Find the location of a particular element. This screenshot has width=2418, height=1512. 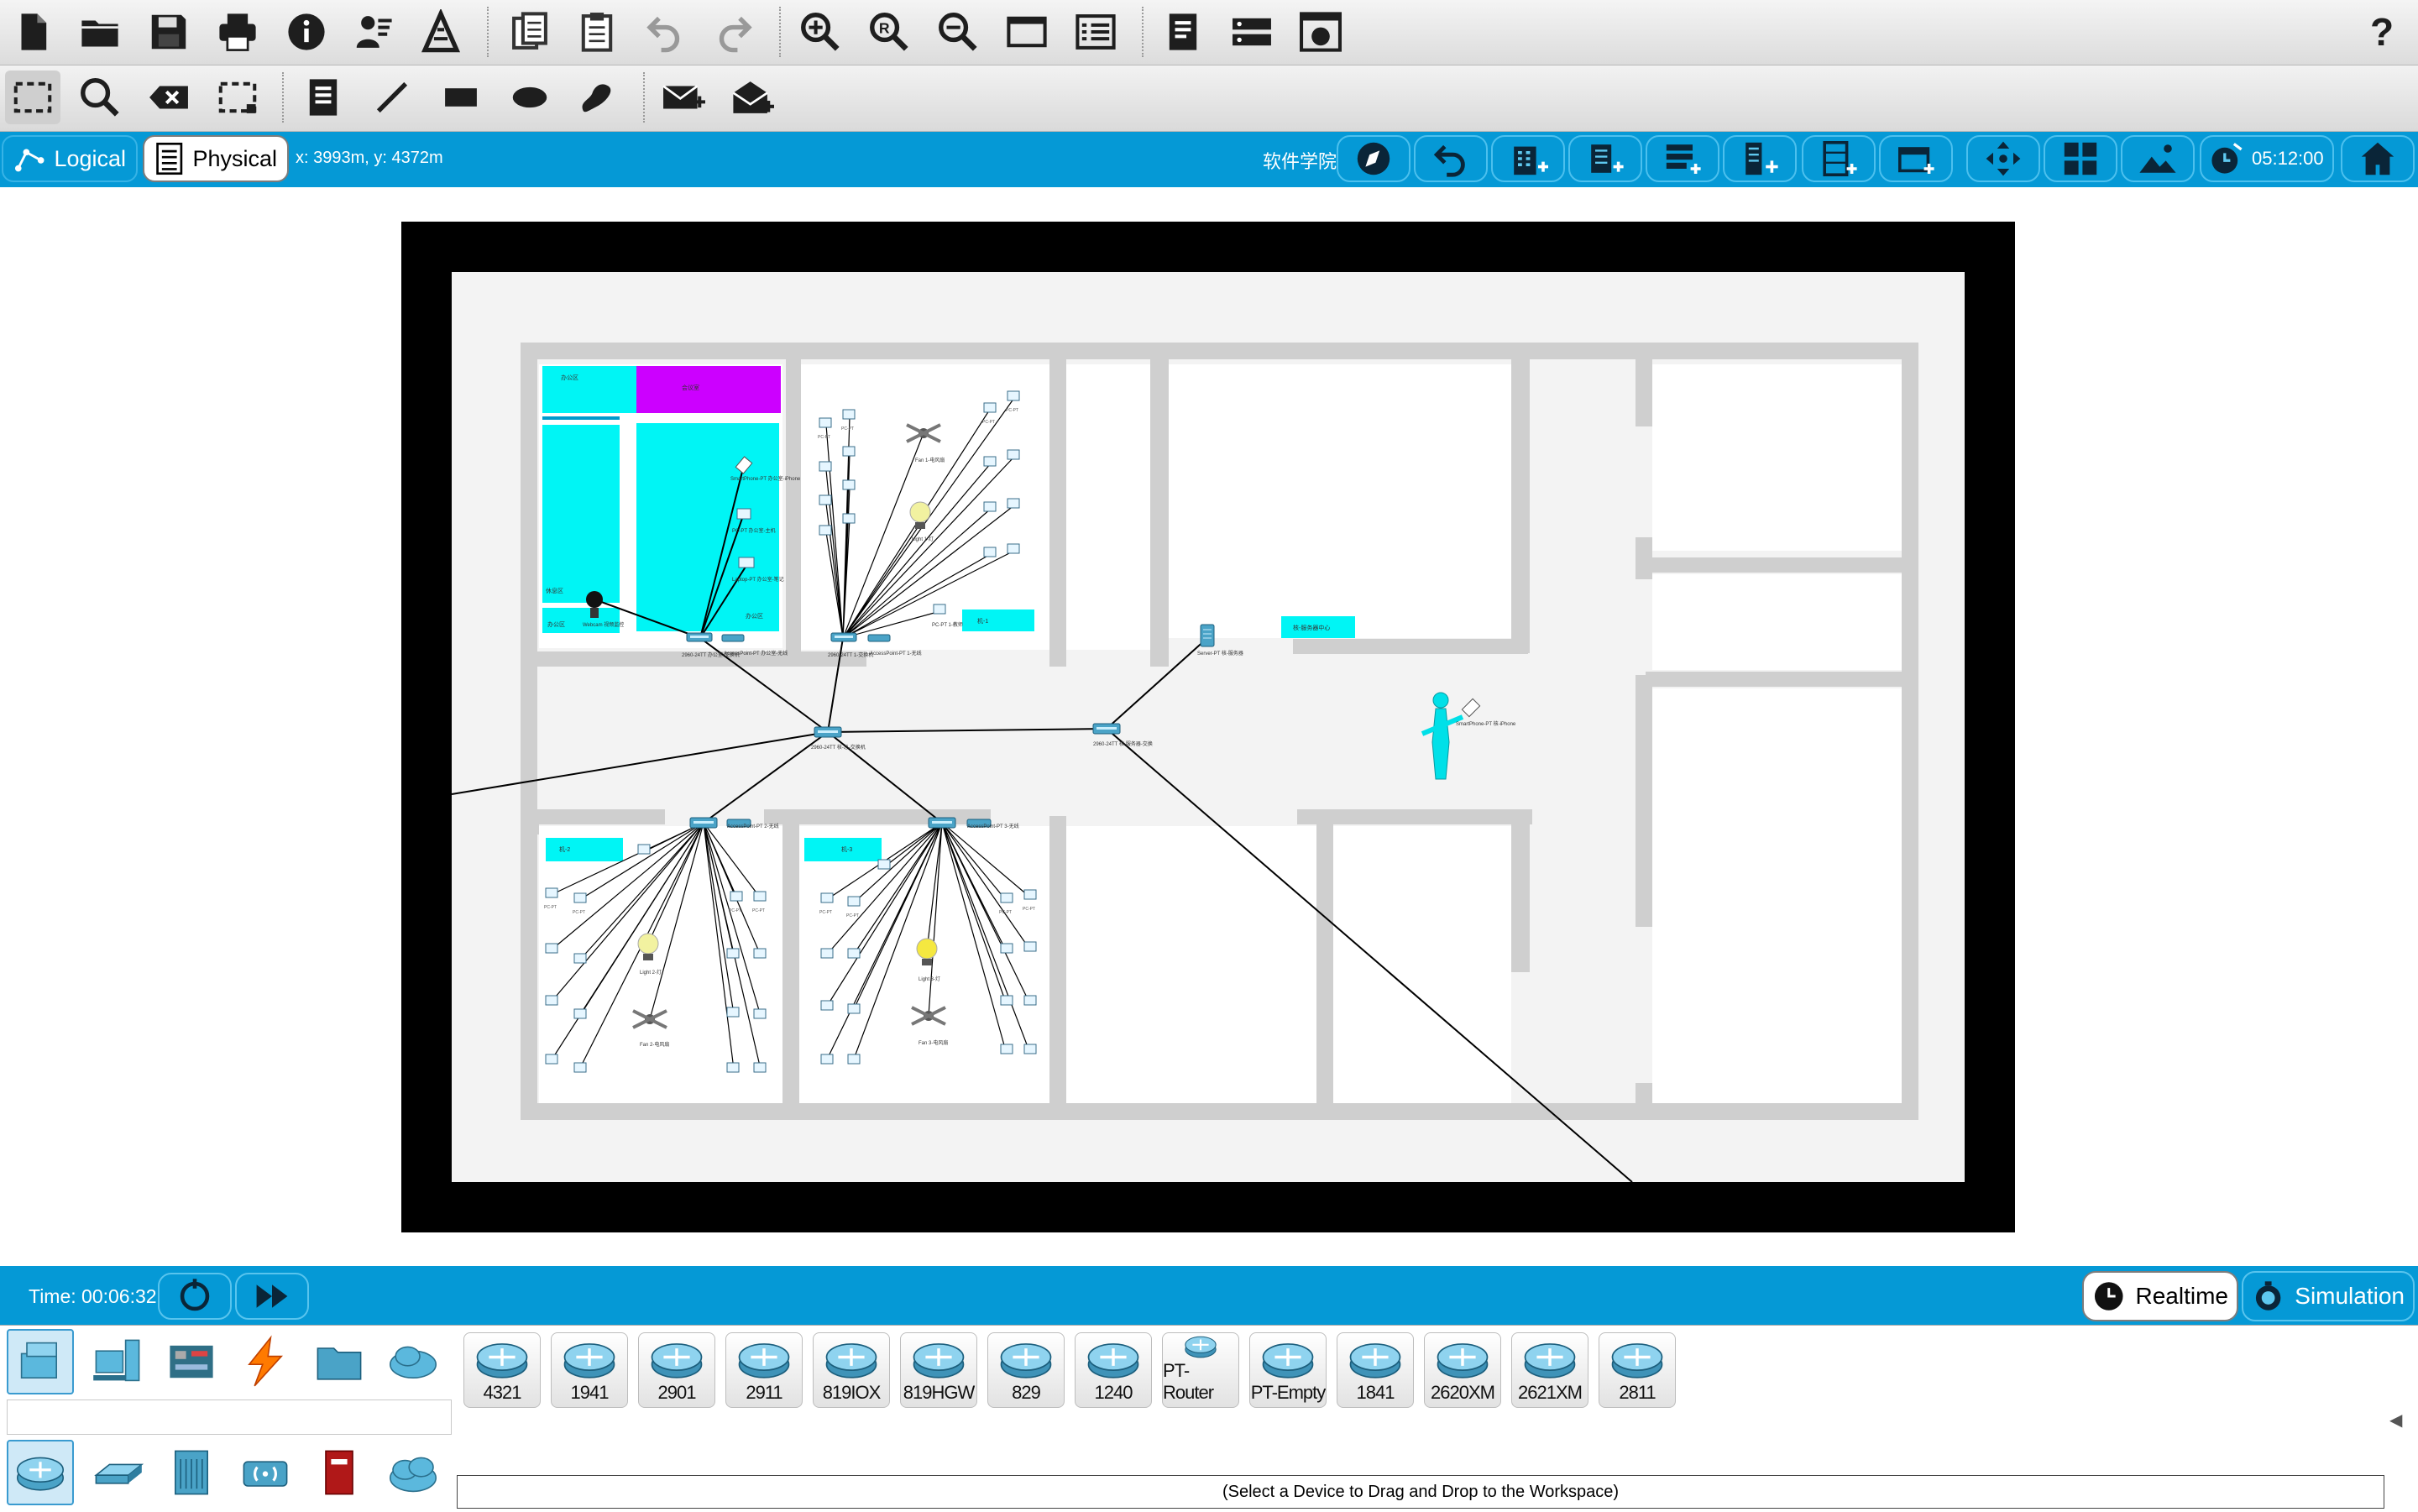

server is located at coordinates (1207, 635).